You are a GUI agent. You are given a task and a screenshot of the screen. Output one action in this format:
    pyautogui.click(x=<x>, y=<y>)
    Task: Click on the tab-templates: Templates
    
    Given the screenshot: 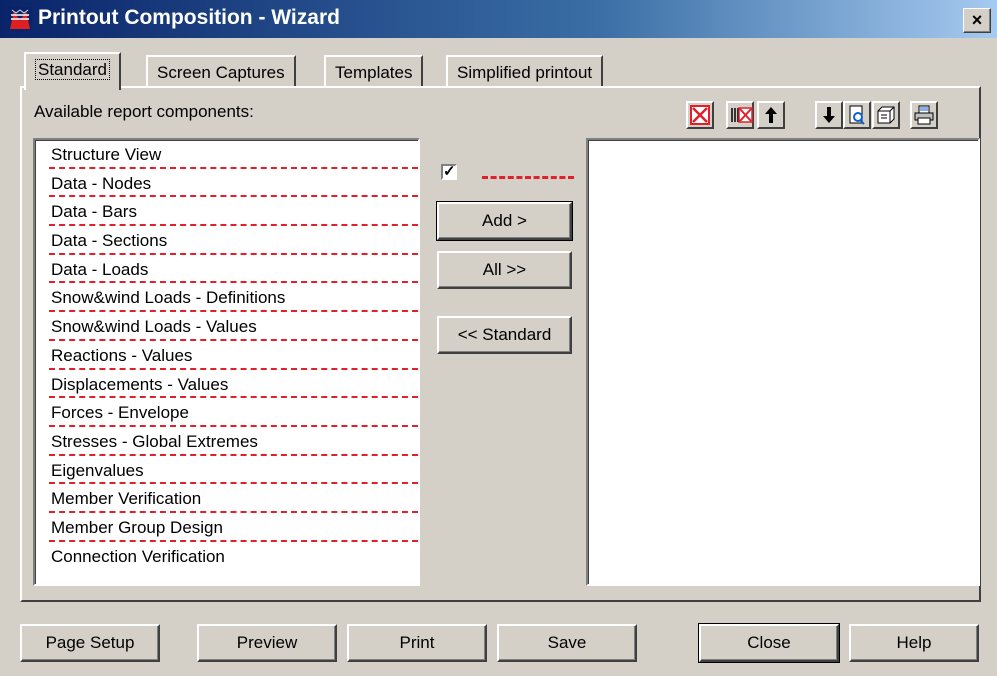 What is the action you would take?
    pyautogui.click(x=374, y=71)
    